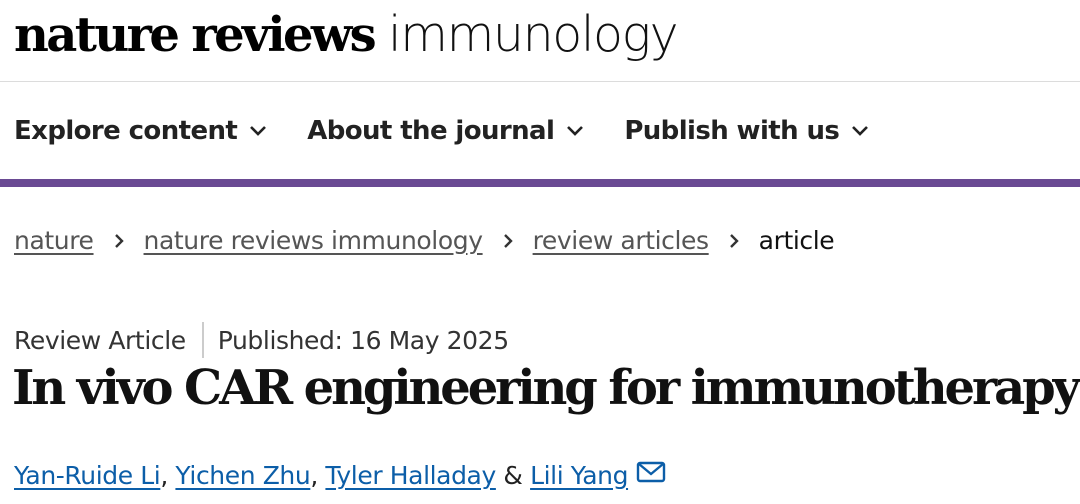 This screenshot has height=504, width=1080. I want to click on breadcrumb-nature: nature, so click(54, 240).